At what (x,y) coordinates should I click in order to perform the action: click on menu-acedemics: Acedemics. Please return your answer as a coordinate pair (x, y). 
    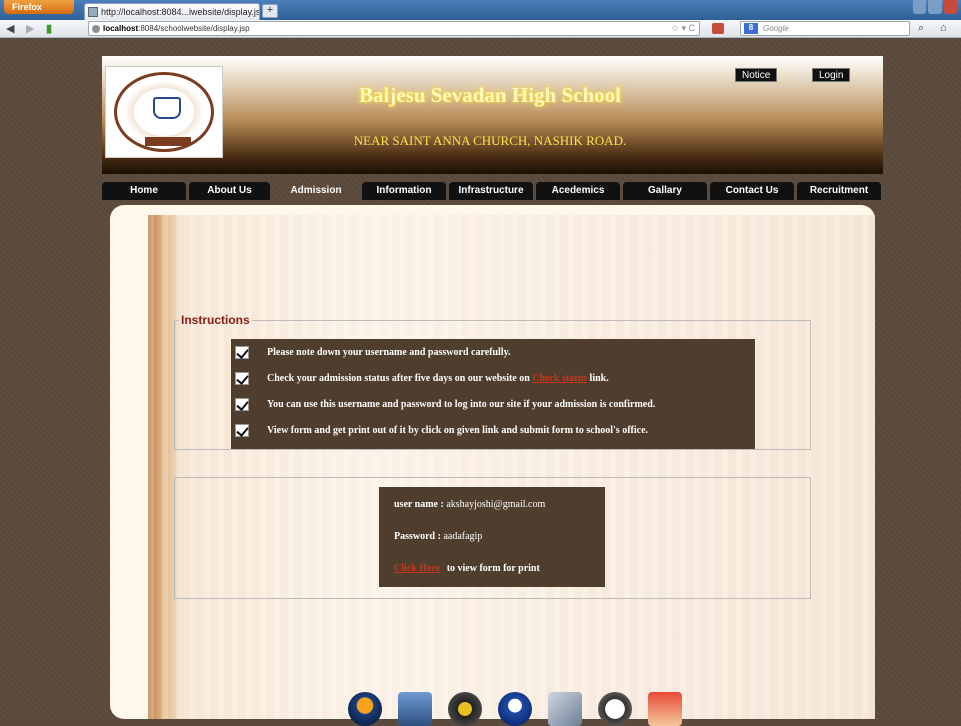
    Looking at the image, I should click on (578, 191).